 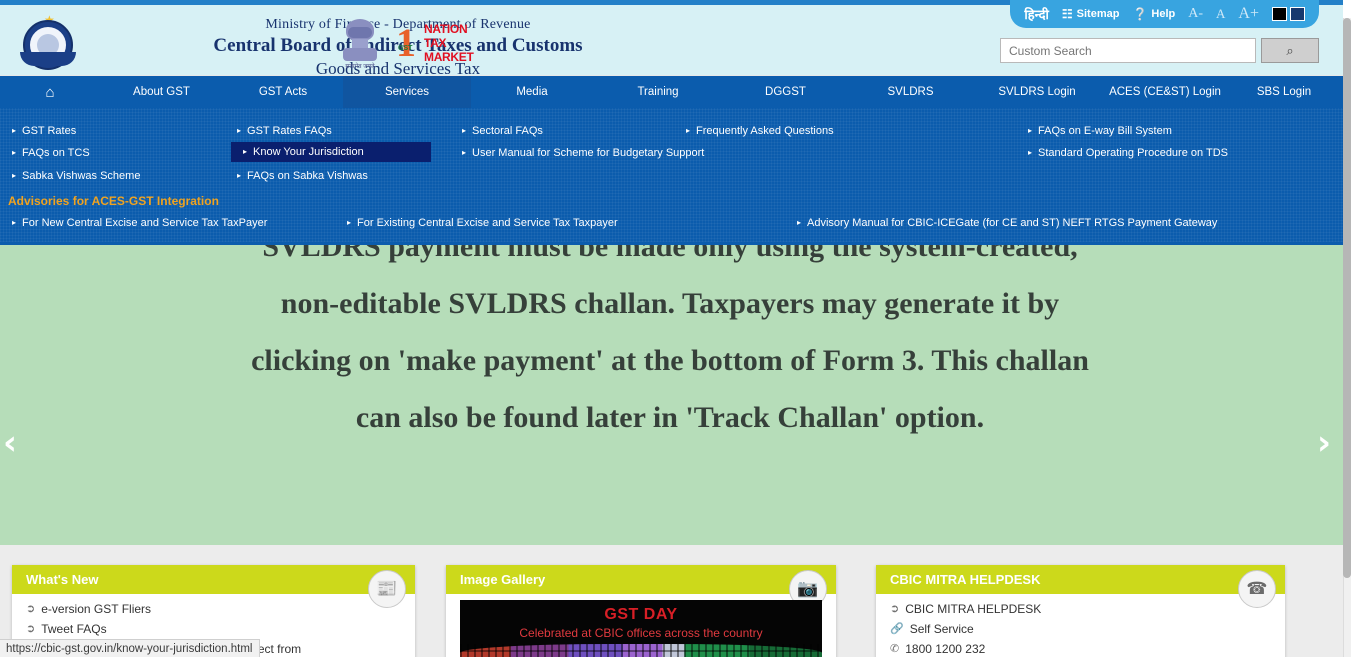 What do you see at coordinates (31, 608) in the screenshot?
I see `arrow-circle-icon: ➲` at bounding box center [31, 608].